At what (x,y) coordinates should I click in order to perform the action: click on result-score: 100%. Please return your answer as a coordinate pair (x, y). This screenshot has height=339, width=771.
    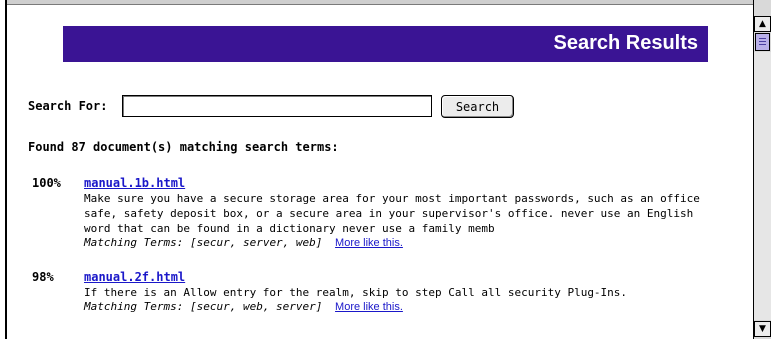
    Looking at the image, I should click on (46, 183).